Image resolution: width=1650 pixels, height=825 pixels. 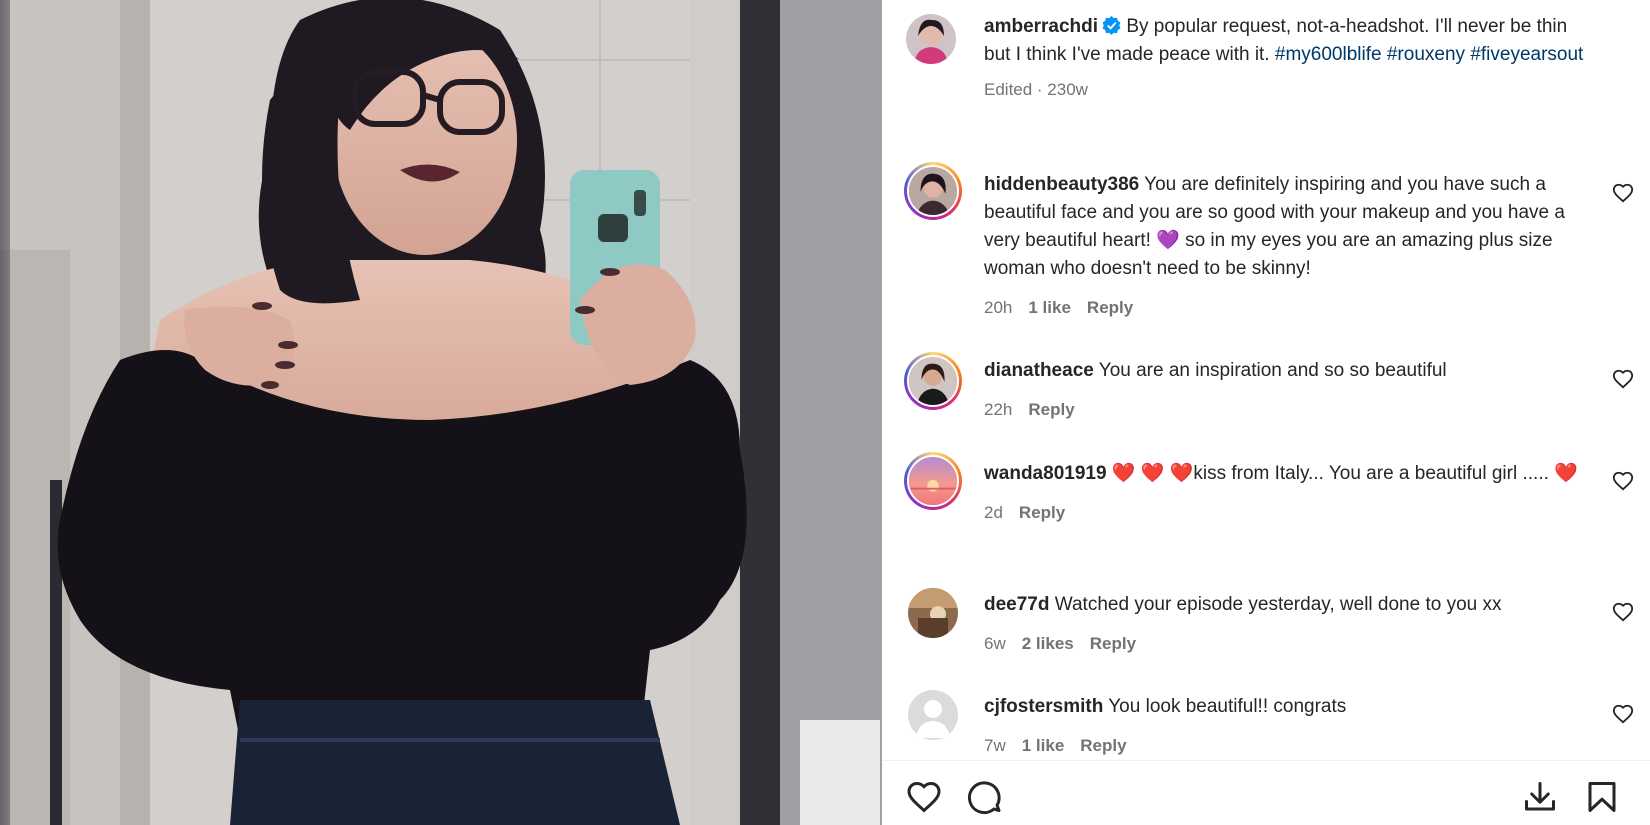 I want to click on post-action-bar, so click(x=1266, y=792).